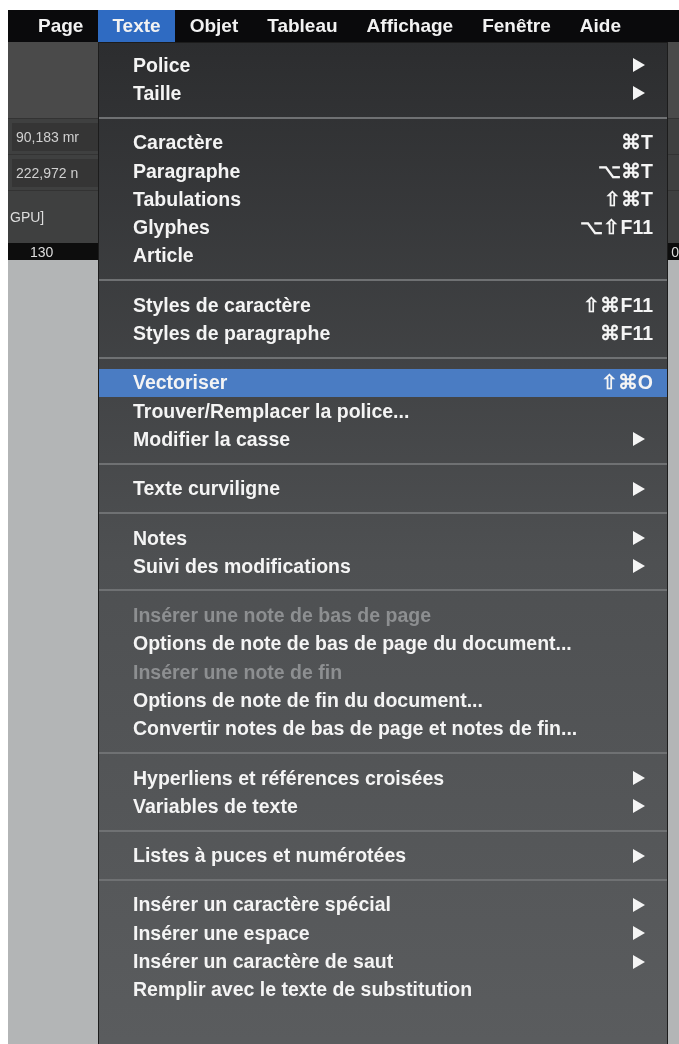 Image resolution: width=679 pixels, height=1044 pixels. I want to click on keyboard-shortcut: ⇧⌘O, so click(626, 383).